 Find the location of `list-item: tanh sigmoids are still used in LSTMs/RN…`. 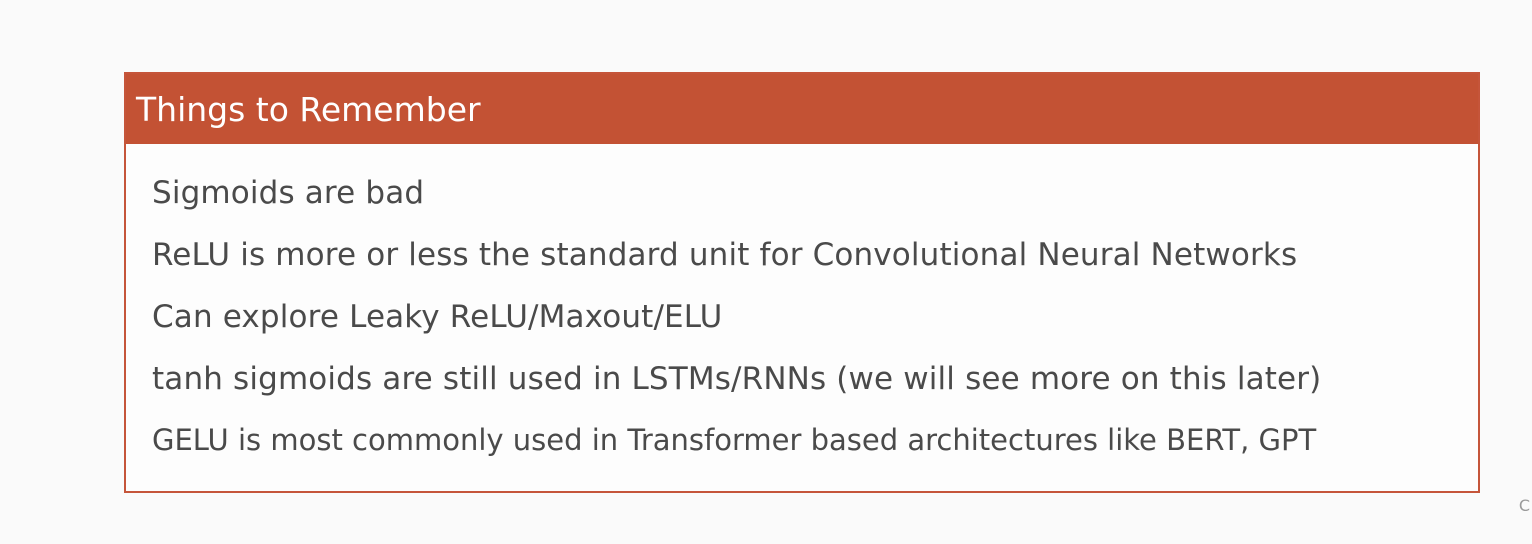

list-item: tanh sigmoids are still used in LSTMs/RN… is located at coordinates (737, 379).